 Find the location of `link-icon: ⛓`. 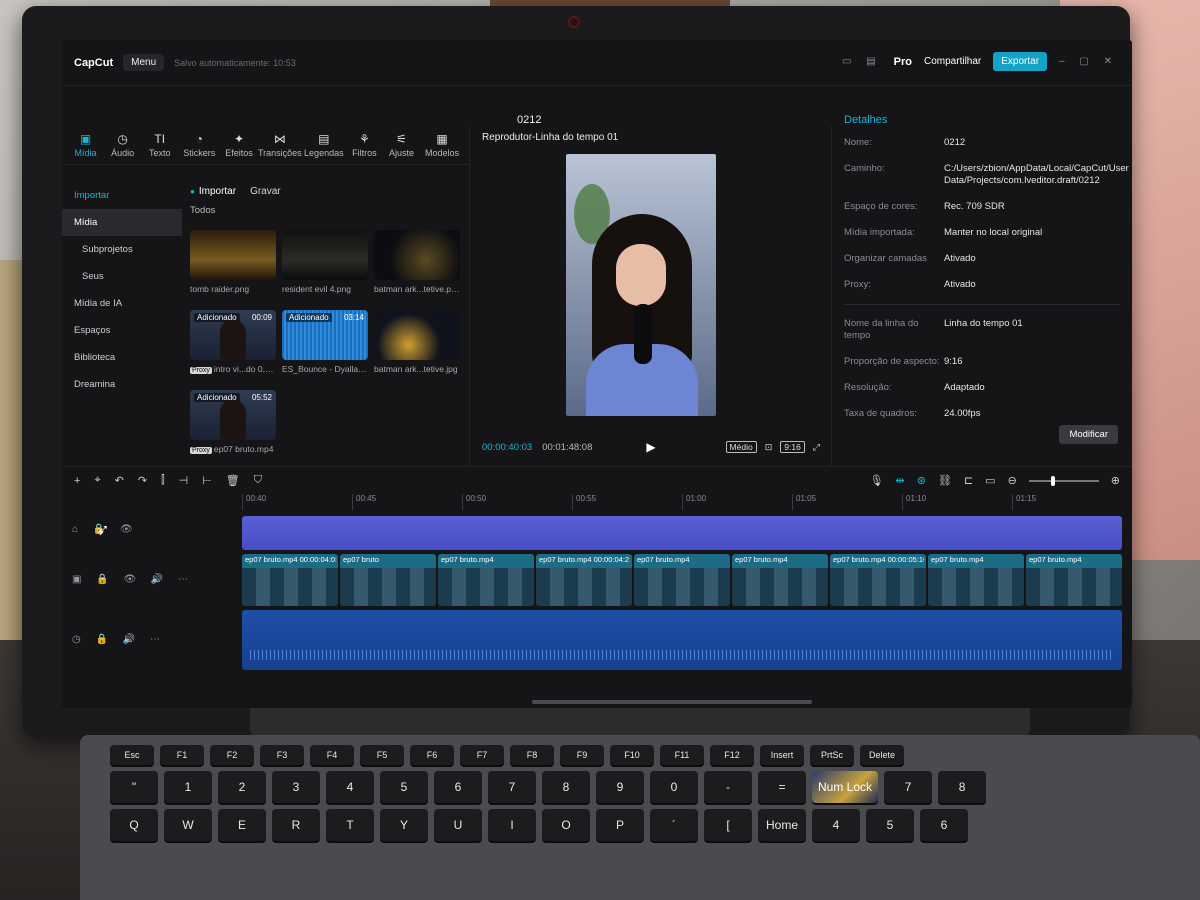

link-icon: ⛓ is located at coordinates (945, 480).